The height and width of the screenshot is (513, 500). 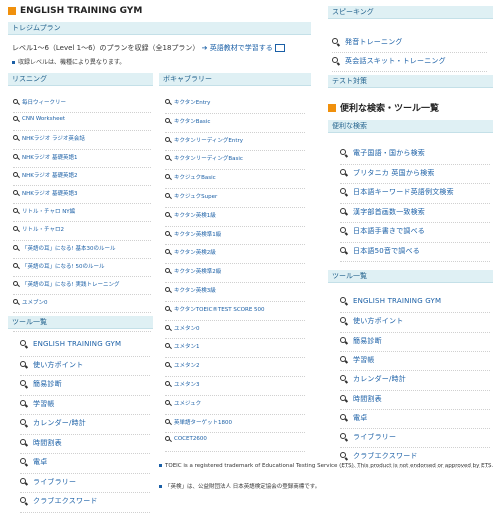 I want to click on list-item: NHKラジオ 基礎英語1, so click(x=45, y=157).